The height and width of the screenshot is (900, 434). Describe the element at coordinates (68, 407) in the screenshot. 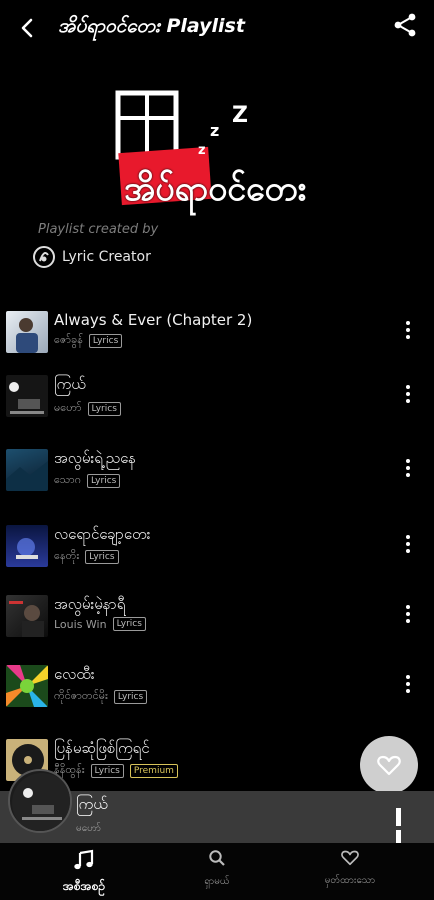

I see `song-artist: မဟော်` at that location.